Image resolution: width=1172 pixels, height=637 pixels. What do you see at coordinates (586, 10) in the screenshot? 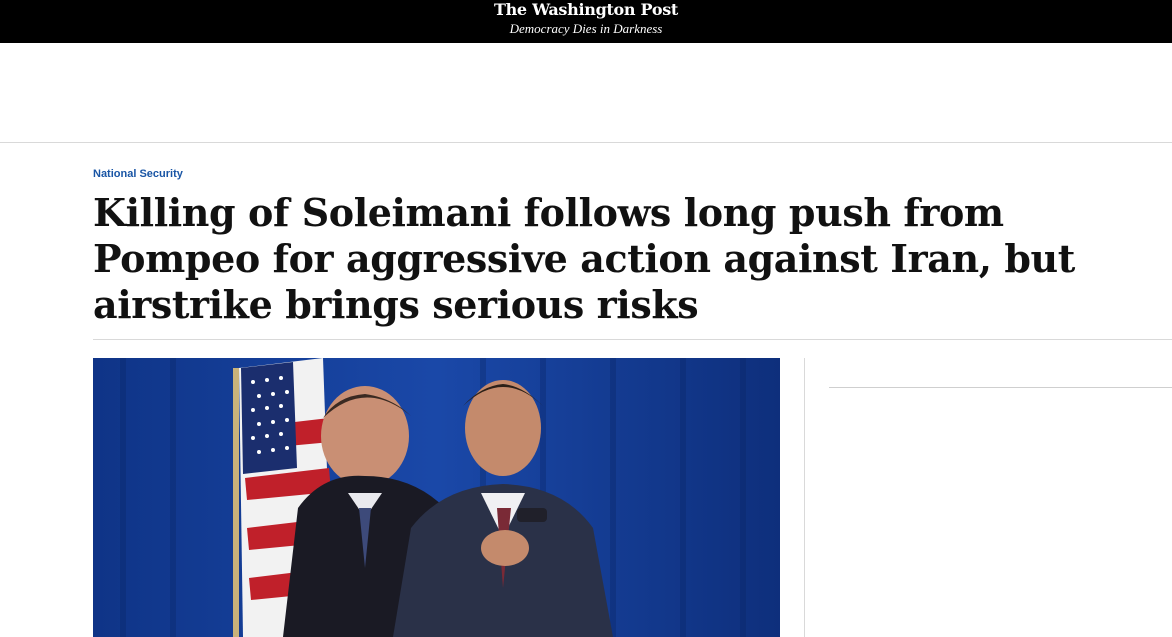
I see `washington-post-logo: The Washington Post` at bounding box center [586, 10].